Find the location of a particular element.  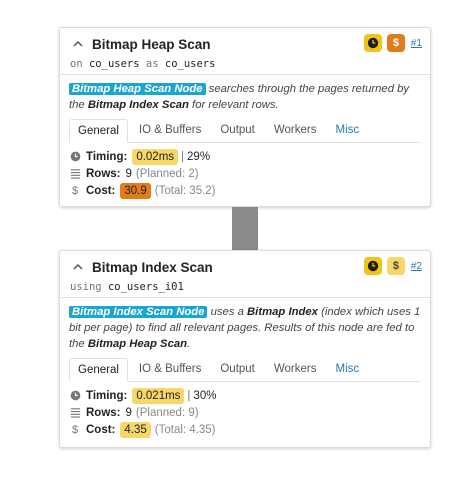

timing-percent: 29% is located at coordinates (199, 156).